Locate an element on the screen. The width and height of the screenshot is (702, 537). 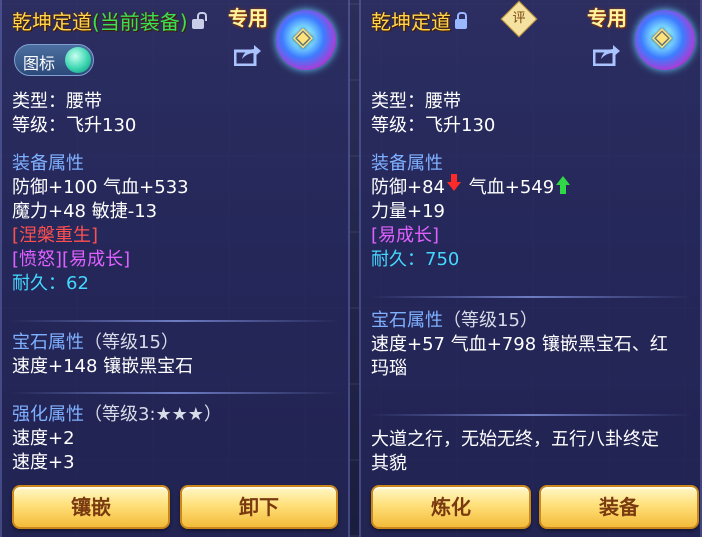
durability-line: 耐久：750 is located at coordinates (531, 260).